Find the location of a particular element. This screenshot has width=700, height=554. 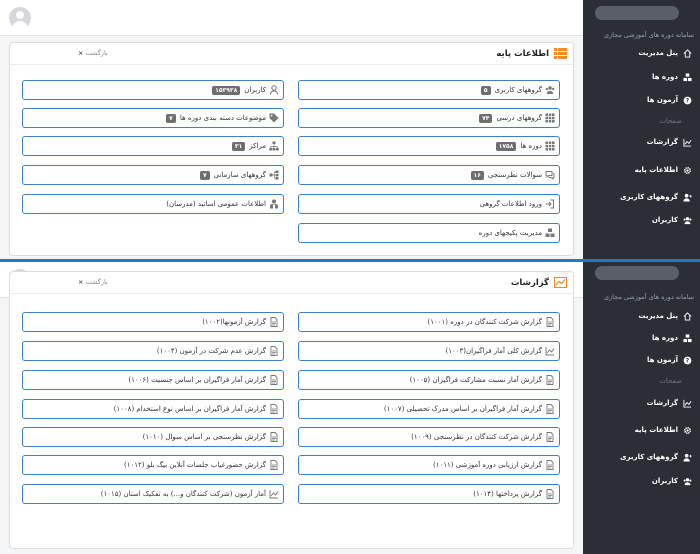

report-1001-button: گزارش شرکت کنندگان در دوره (۱۰۰۱) is located at coordinates (429, 322).